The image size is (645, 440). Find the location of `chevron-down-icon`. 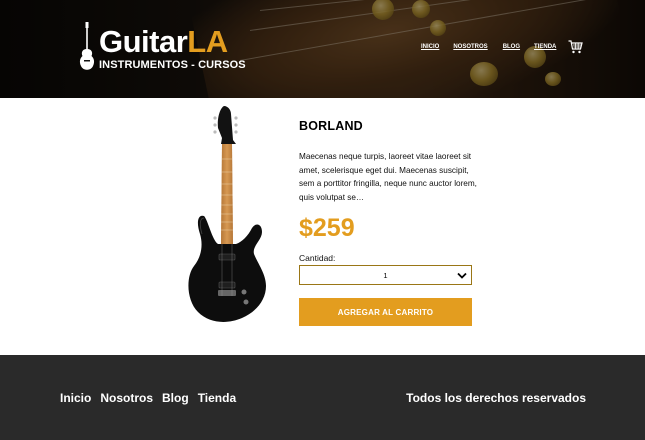

chevron-down-icon is located at coordinates (462, 275).